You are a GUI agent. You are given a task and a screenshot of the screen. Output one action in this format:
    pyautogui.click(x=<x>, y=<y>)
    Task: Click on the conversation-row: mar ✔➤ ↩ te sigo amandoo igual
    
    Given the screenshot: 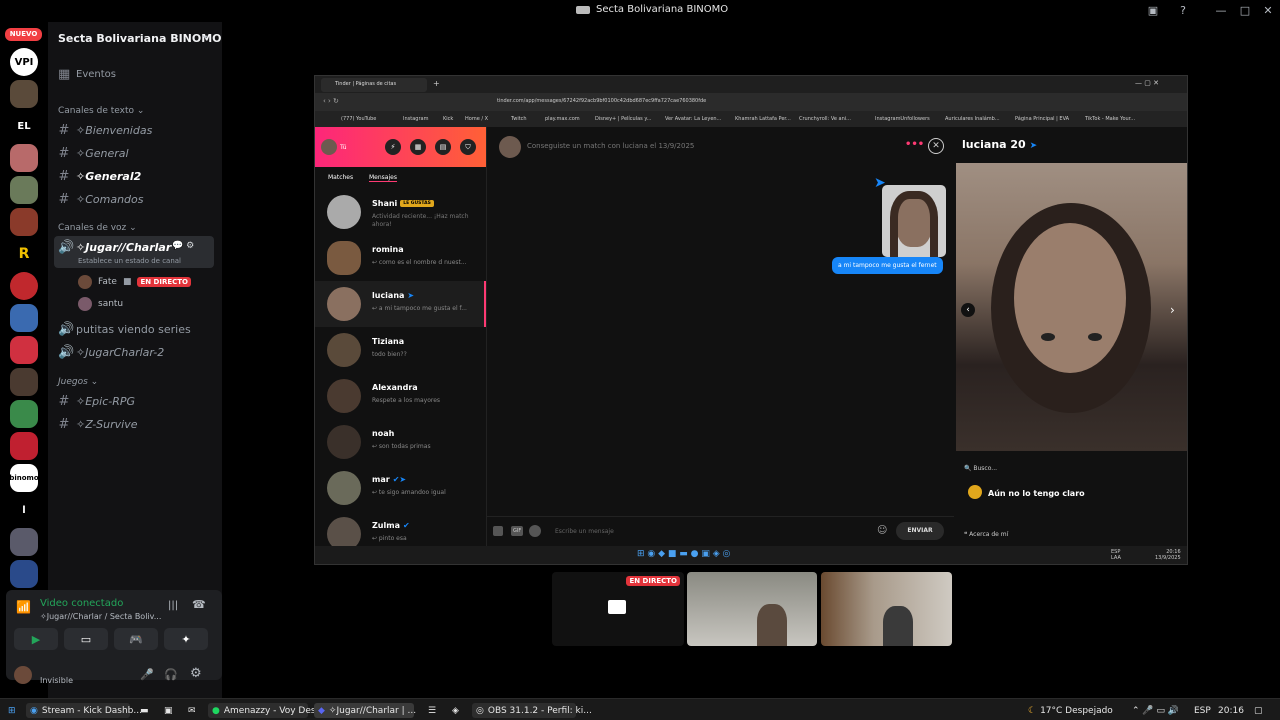 What is the action you would take?
    pyautogui.click(x=400, y=488)
    